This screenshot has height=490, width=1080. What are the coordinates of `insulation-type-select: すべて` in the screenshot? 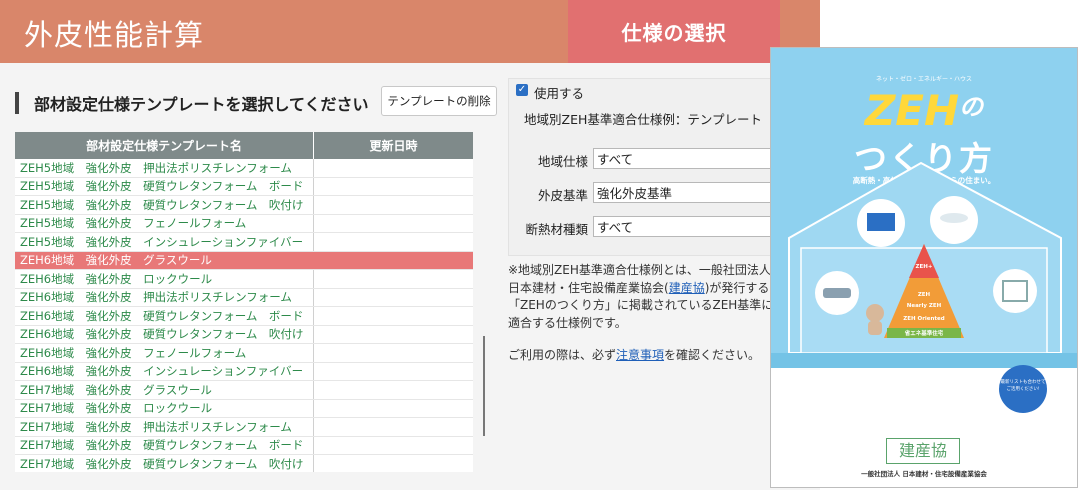 It's located at (688, 226).